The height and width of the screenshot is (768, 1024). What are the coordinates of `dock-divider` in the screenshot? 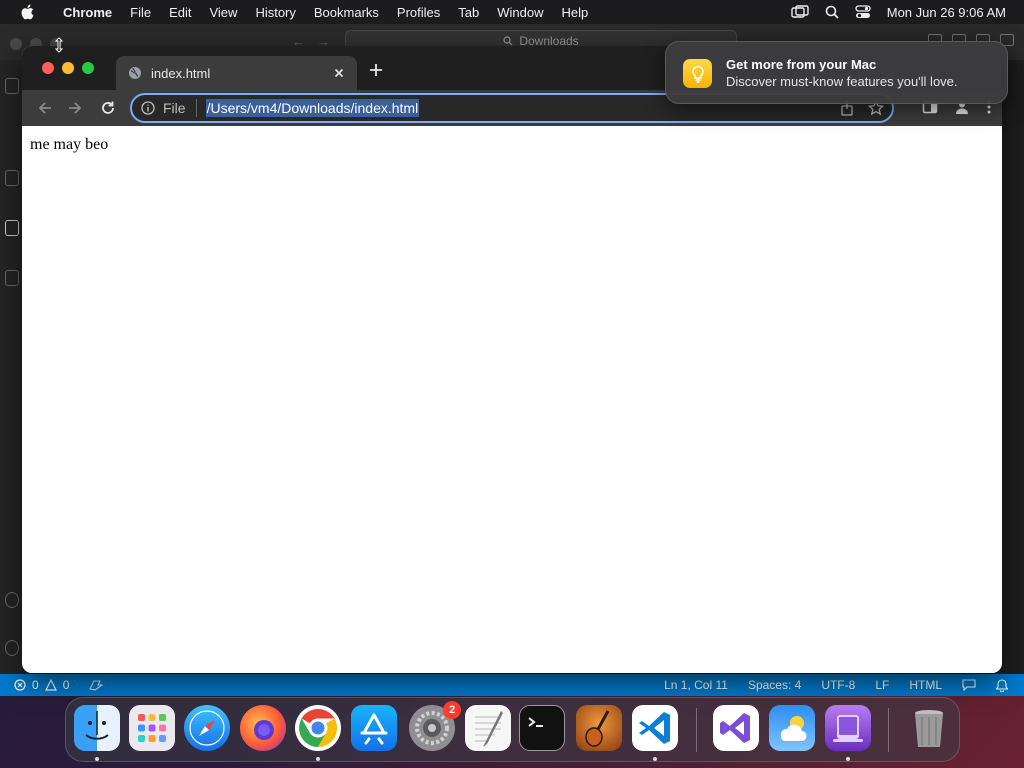 It's located at (696, 730).